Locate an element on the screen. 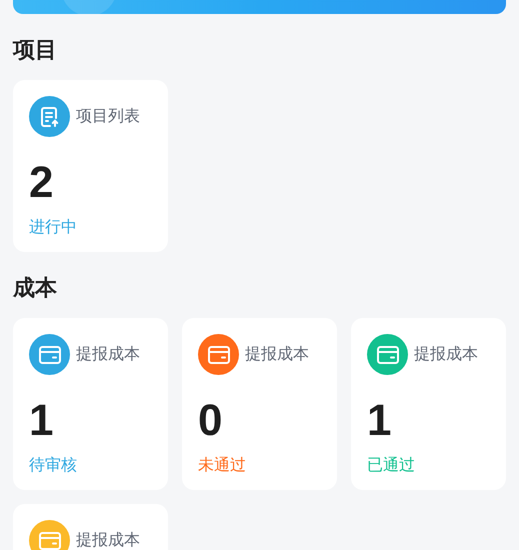 This screenshot has width=519, height=550. card-label: 项目列表 is located at coordinates (108, 116).